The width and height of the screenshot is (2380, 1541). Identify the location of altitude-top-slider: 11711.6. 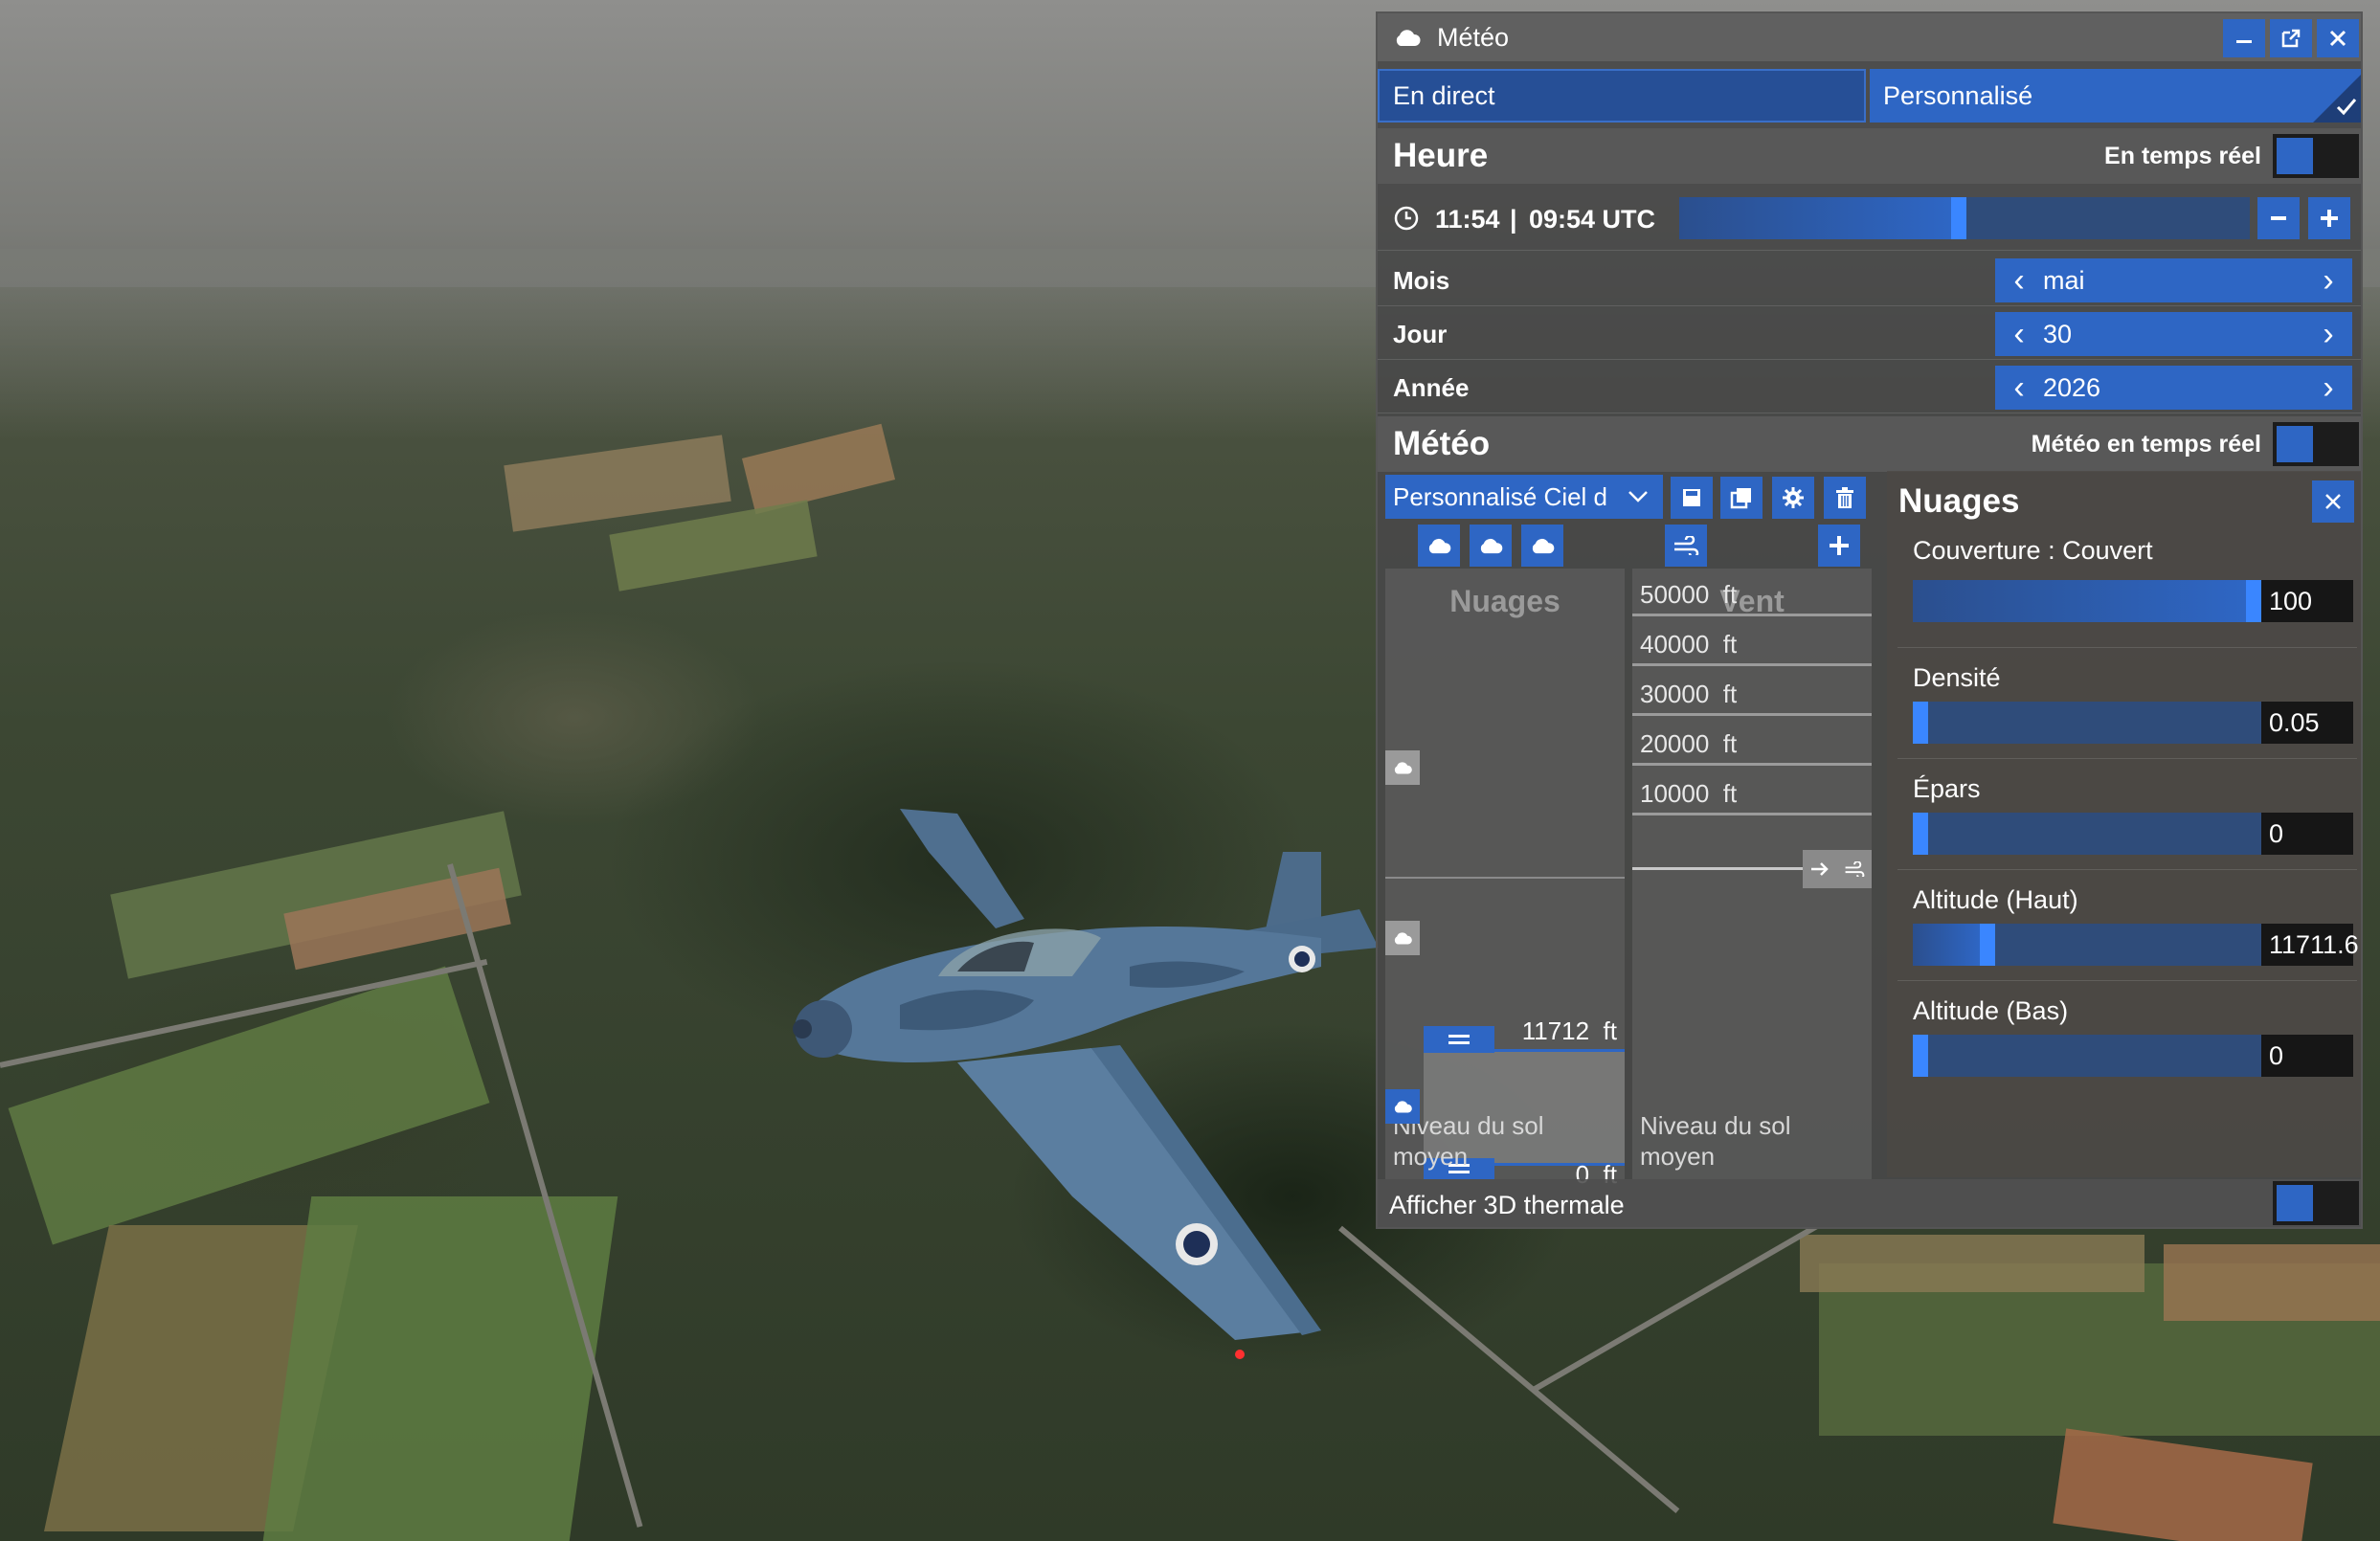
(2136, 945).